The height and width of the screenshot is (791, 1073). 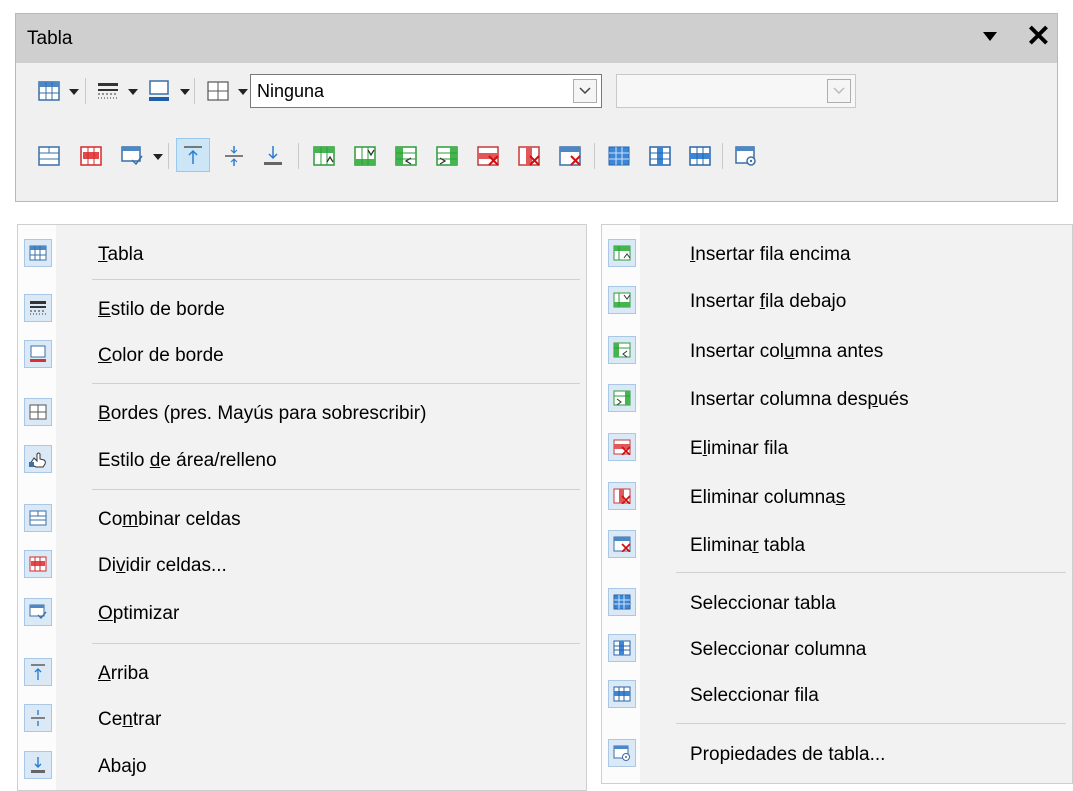 I want to click on toolbar-row-1: Ninguna, so click(x=538, y=91).